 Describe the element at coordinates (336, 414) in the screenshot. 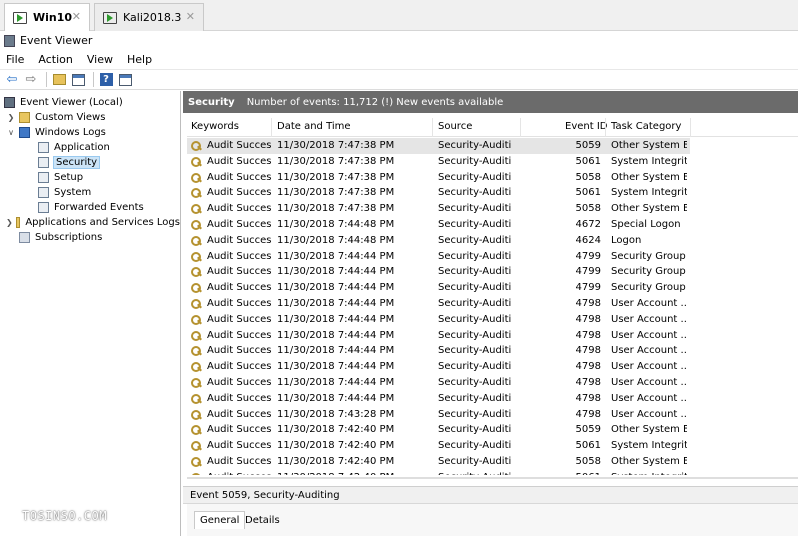

I see `table-cell: 11/30/2018 7:43:28 PM` at that location.